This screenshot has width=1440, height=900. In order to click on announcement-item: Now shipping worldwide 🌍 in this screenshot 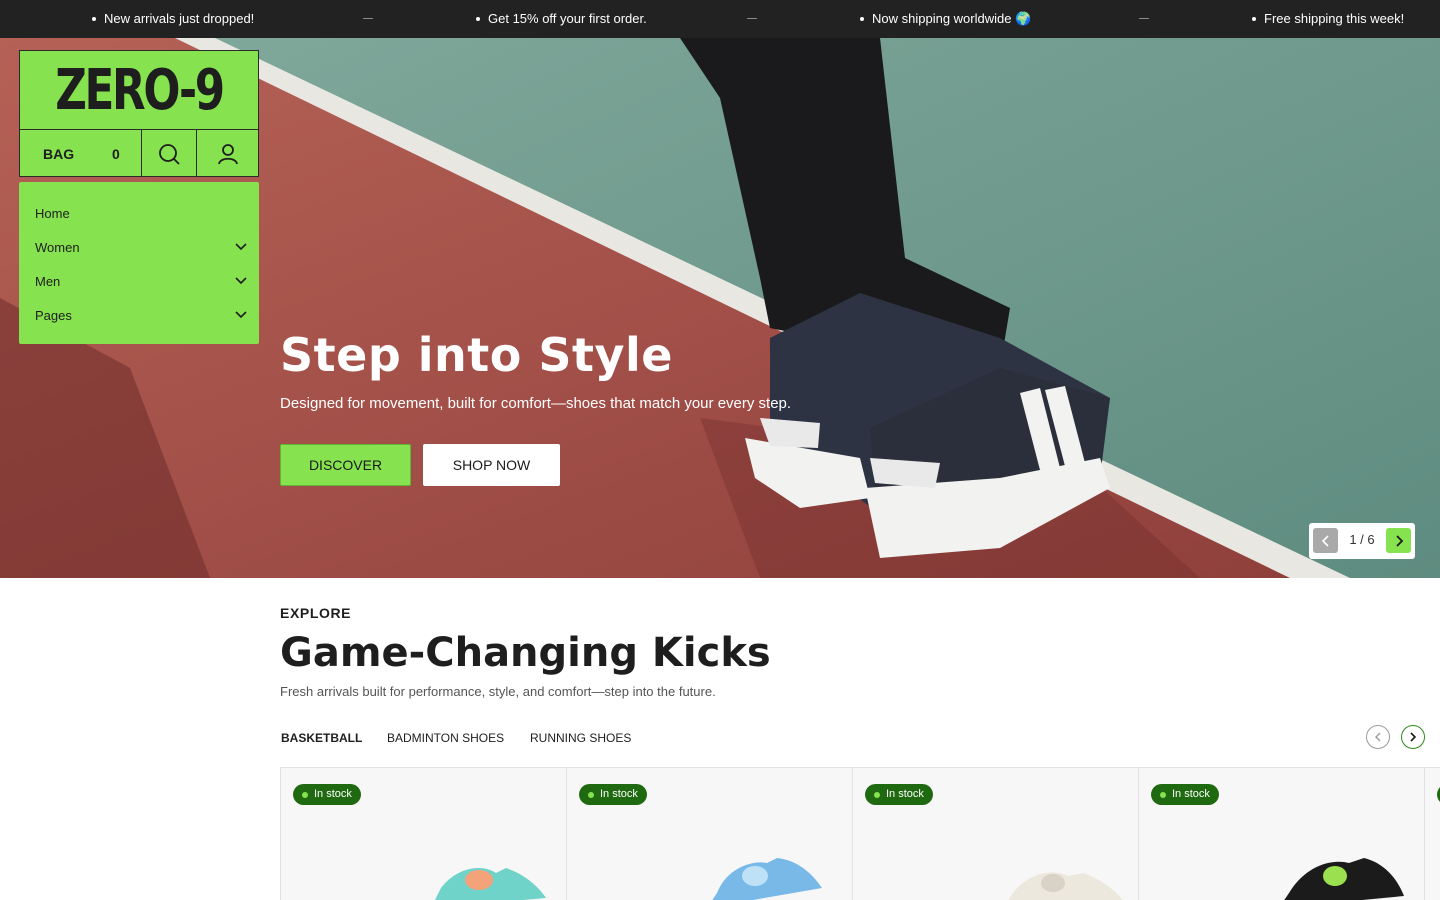, I will do `click(945, 19)`.